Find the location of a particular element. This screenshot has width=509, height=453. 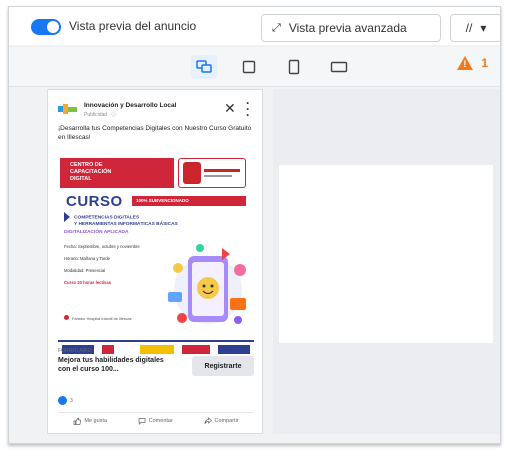

expand-arrows-icon: ⤢ is located at coordinates (276, 27).